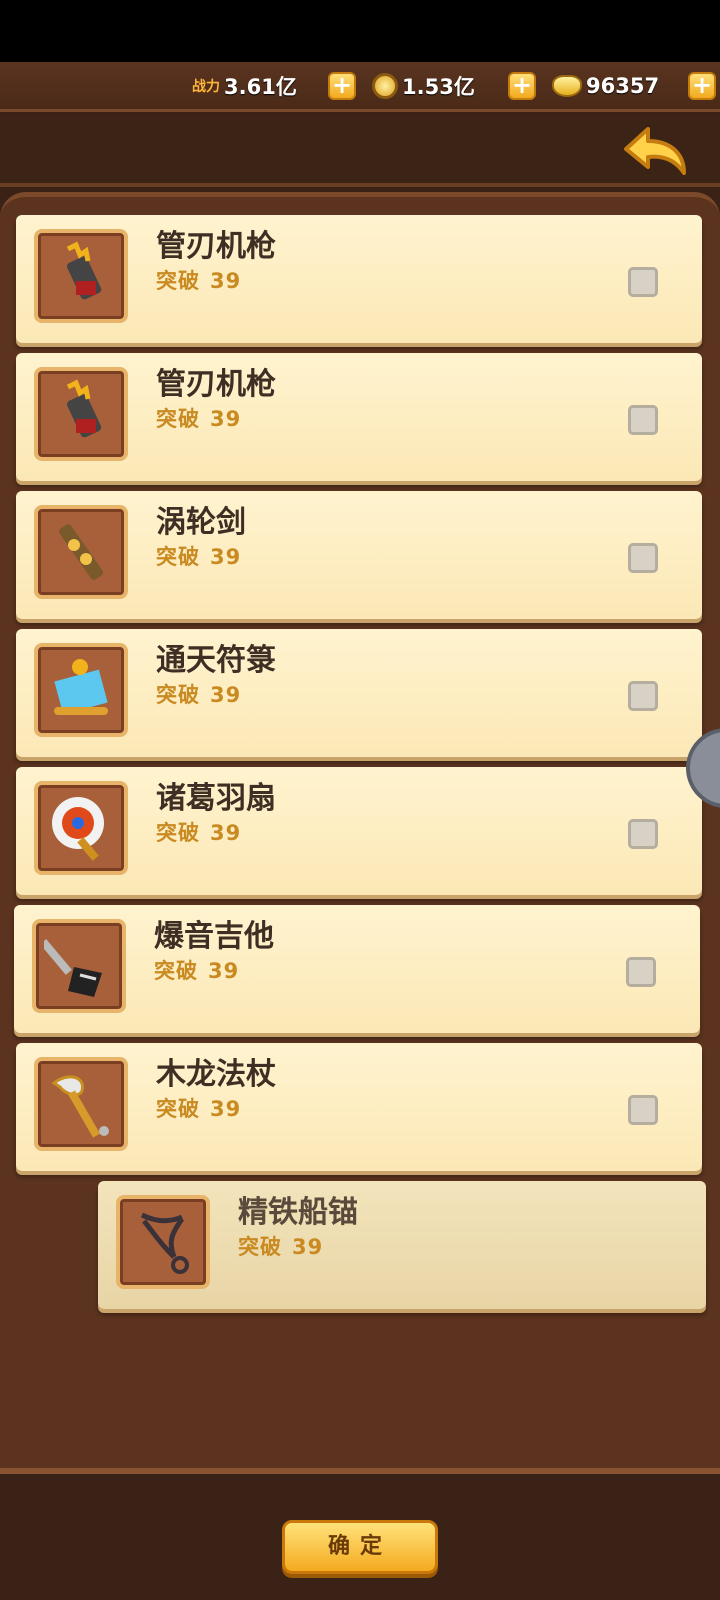  Describe the element at coordinates (201, 522) in the screenshot. I see `item-name: 涡轮剑` at that location.